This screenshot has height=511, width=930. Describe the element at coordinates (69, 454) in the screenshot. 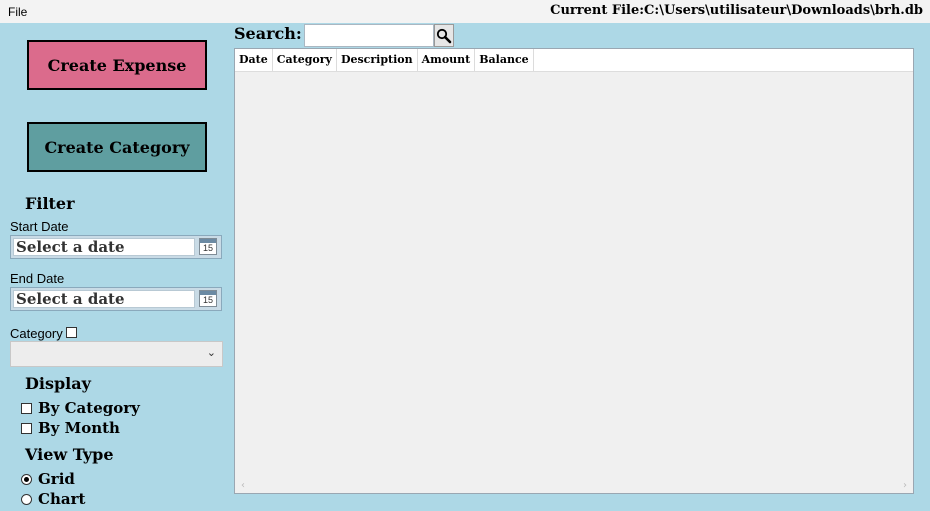

I see `view-type-heading: View Type` at that location.